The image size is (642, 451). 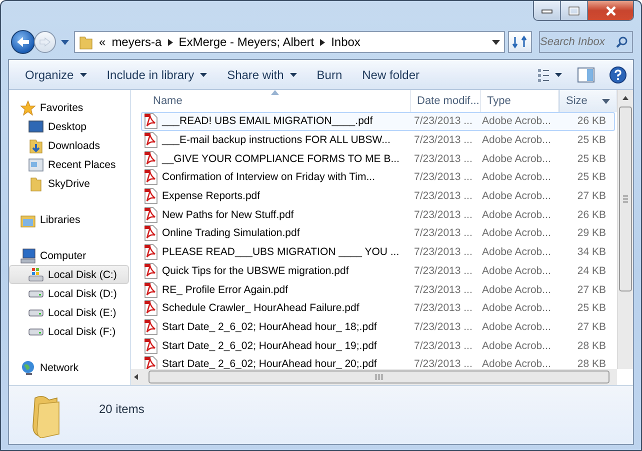 I want to click on nav-item: Local Disk (F:), so click(x=69, y=331).